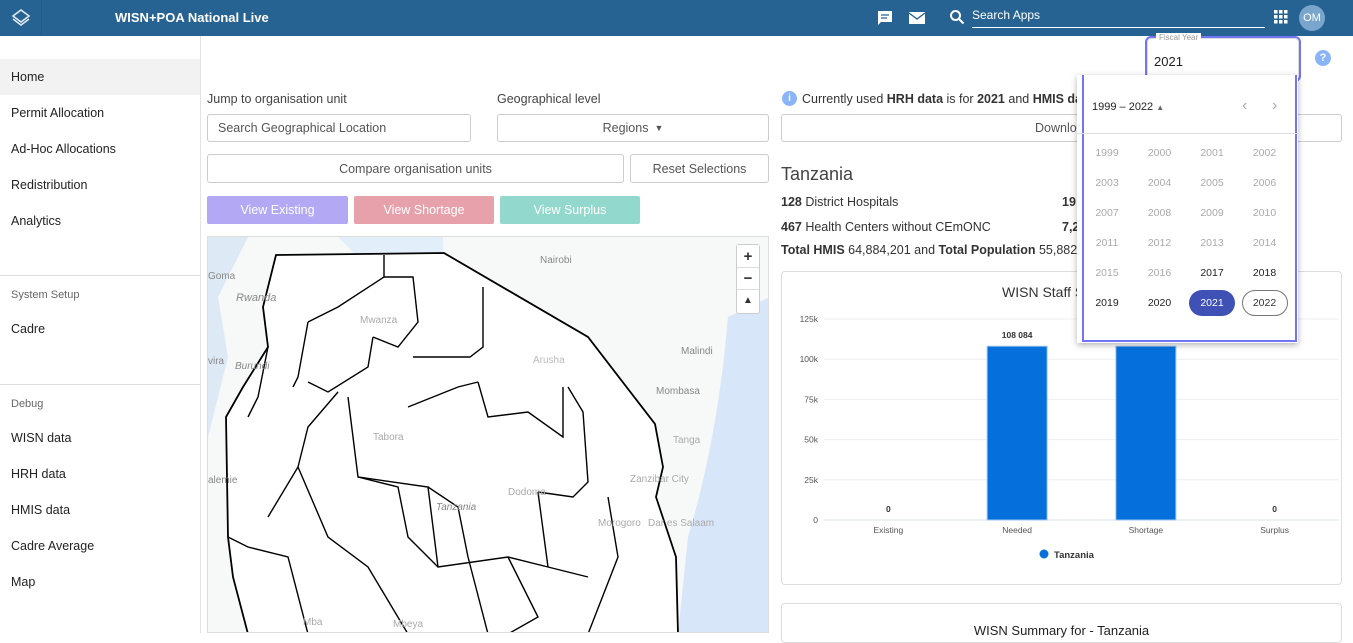 This screenshot has width=1353, height=643. I want to click on info-text: and, so click(1018, 99).